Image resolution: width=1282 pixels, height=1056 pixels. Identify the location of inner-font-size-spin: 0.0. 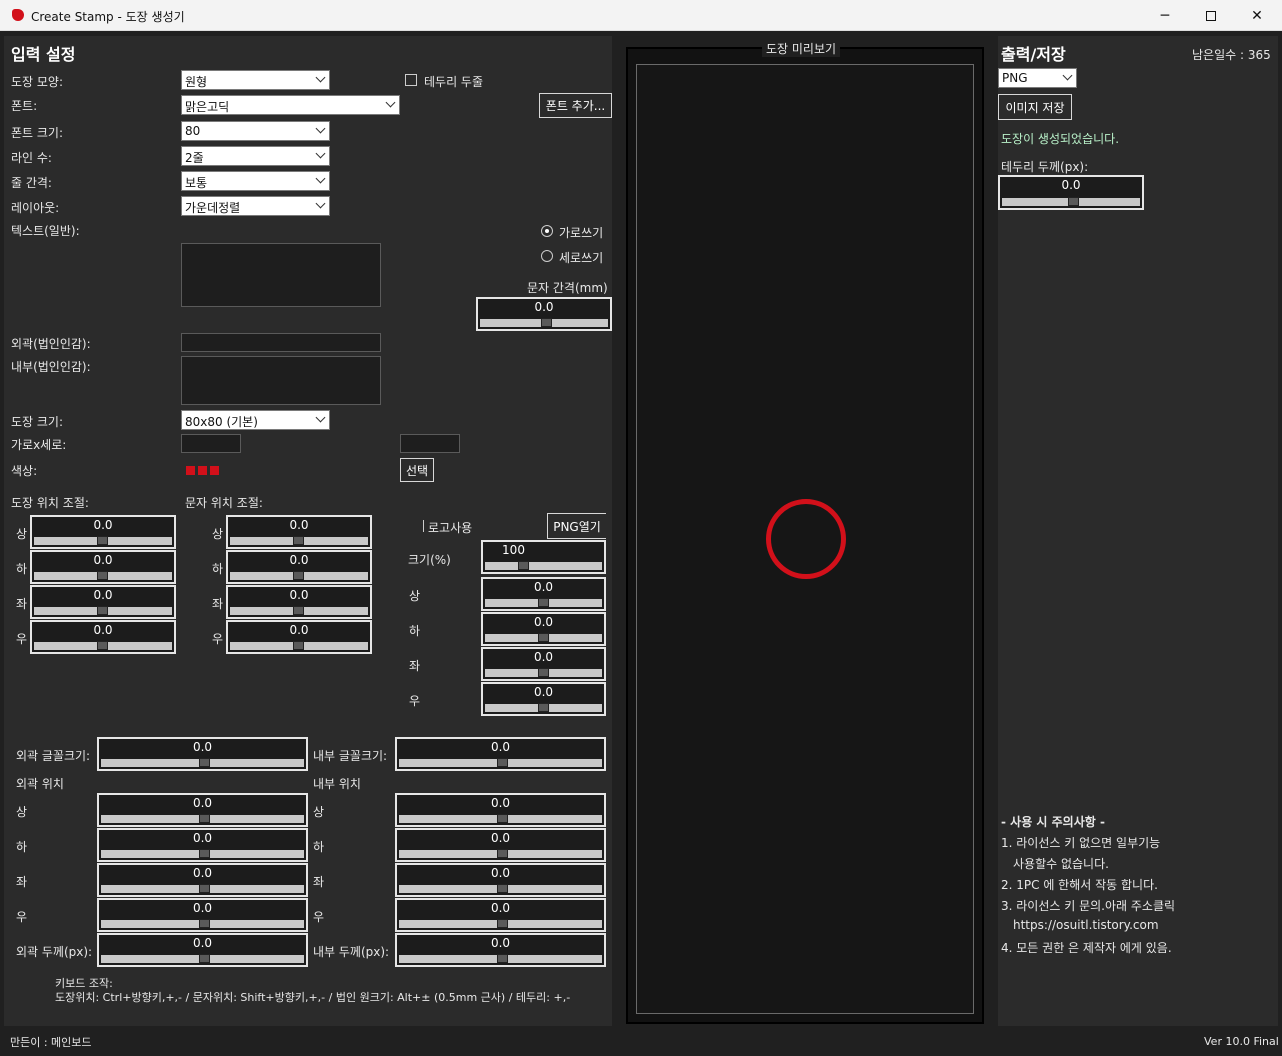
(500, 754).